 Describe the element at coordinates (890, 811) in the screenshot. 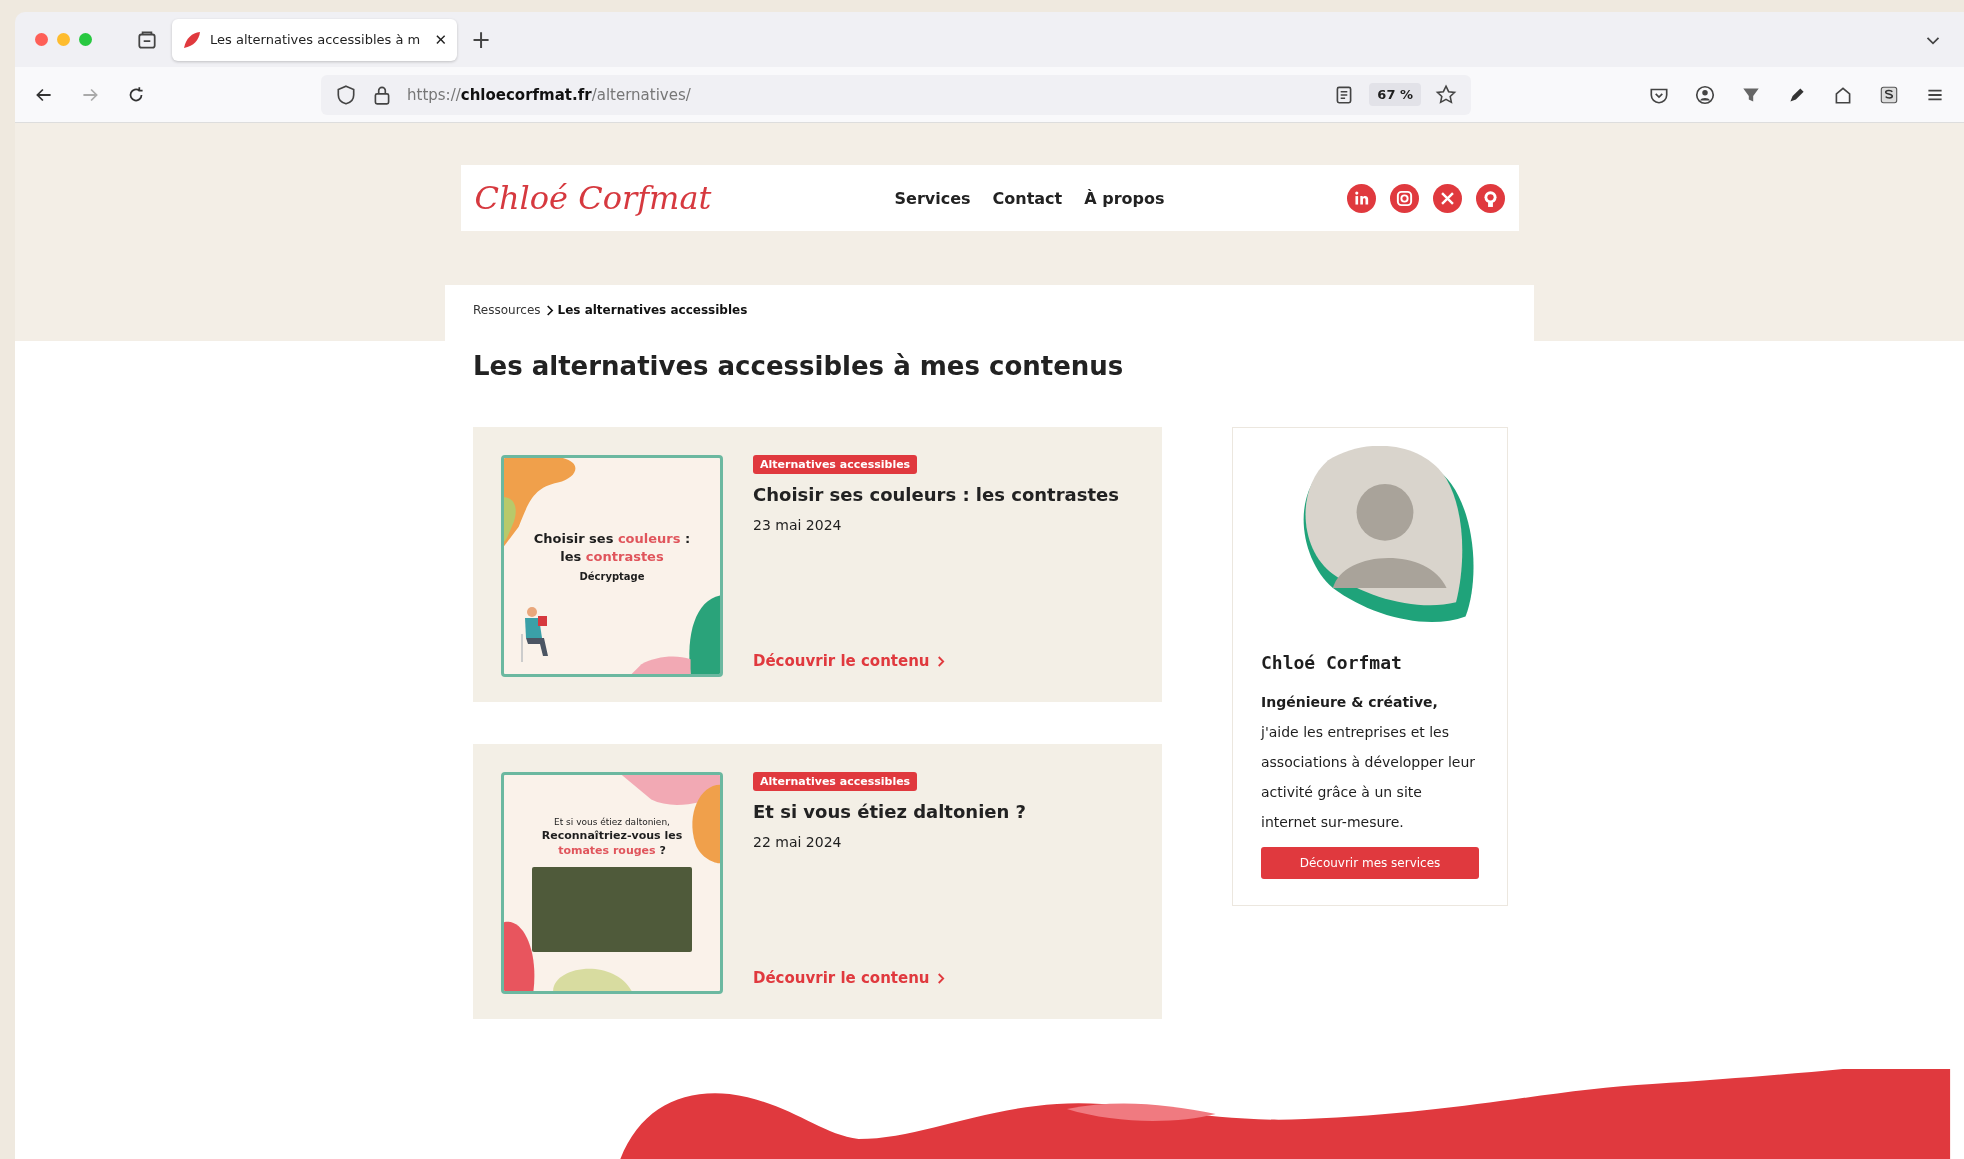

I see `article-title: Et si vous étiez daltonien ?` at that location.